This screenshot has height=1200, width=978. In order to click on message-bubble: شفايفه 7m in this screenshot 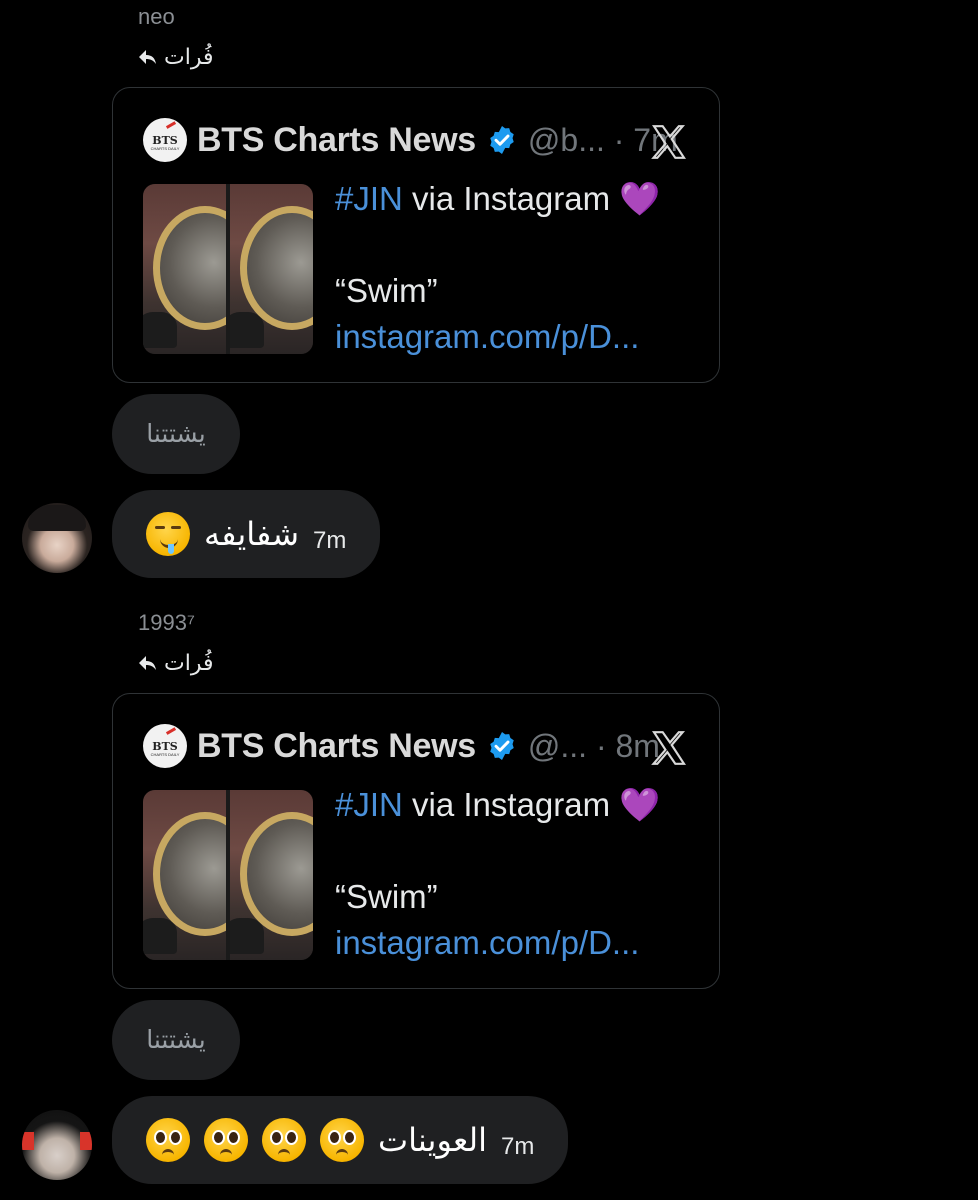, I will do `click(246, 534)`.